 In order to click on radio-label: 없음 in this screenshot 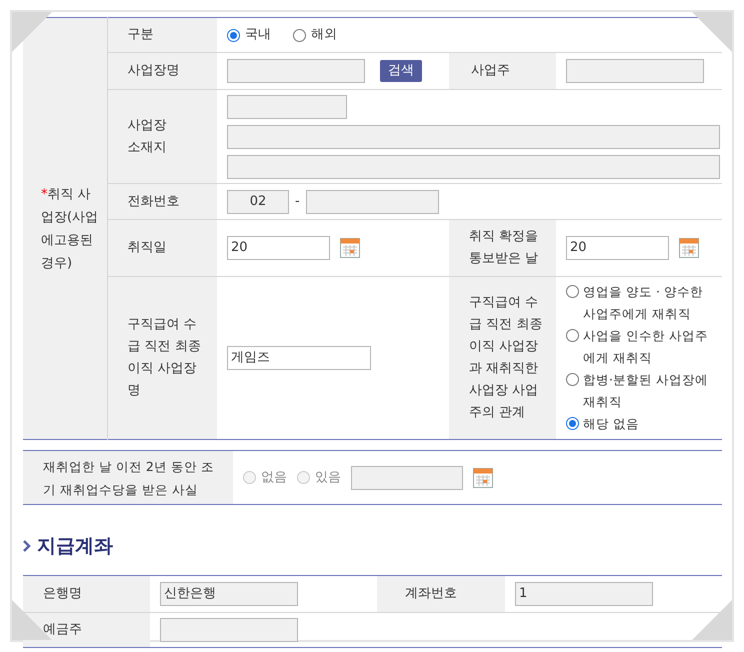, I will do `click(274, 477)`.